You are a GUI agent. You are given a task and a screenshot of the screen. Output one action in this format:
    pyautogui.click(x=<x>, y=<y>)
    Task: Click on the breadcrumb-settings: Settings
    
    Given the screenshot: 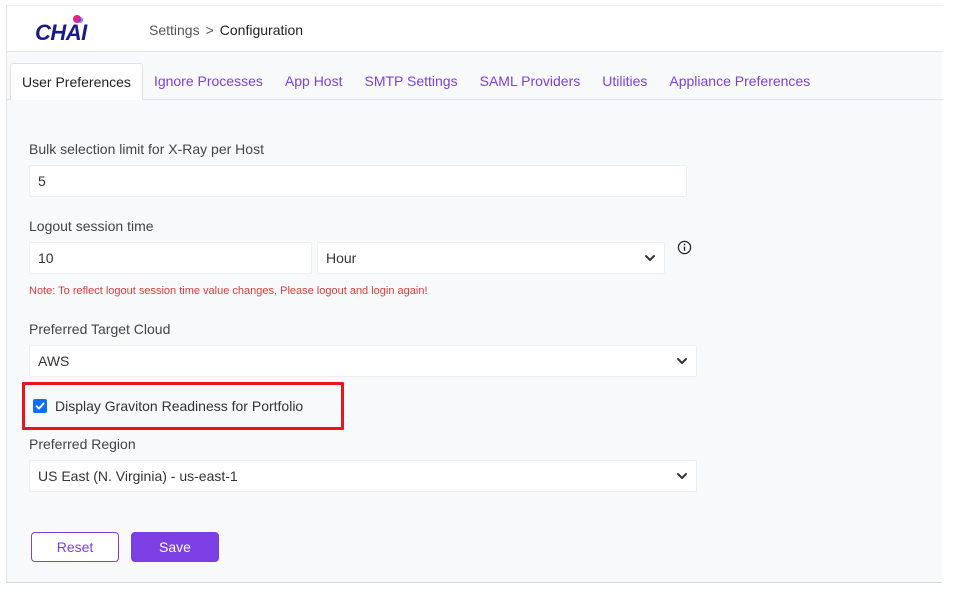 What is the action you would take?
    pyautogui.click(x=174, y=30)
    